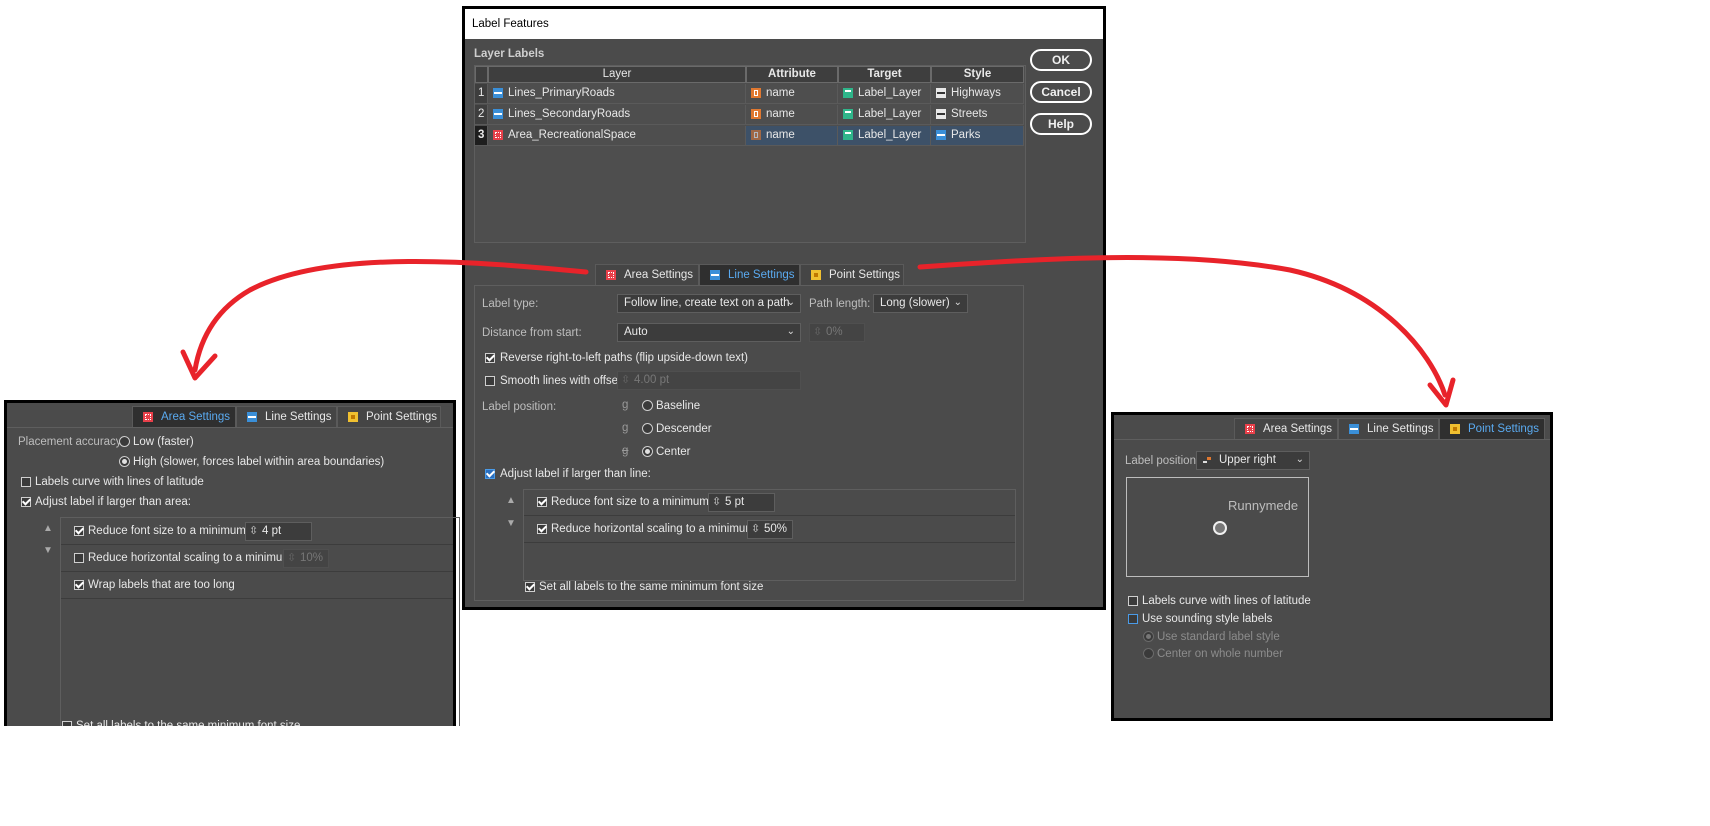 This screenshot has height=826, width=1710. I want to click on callout-arrows, so click(818, 331).